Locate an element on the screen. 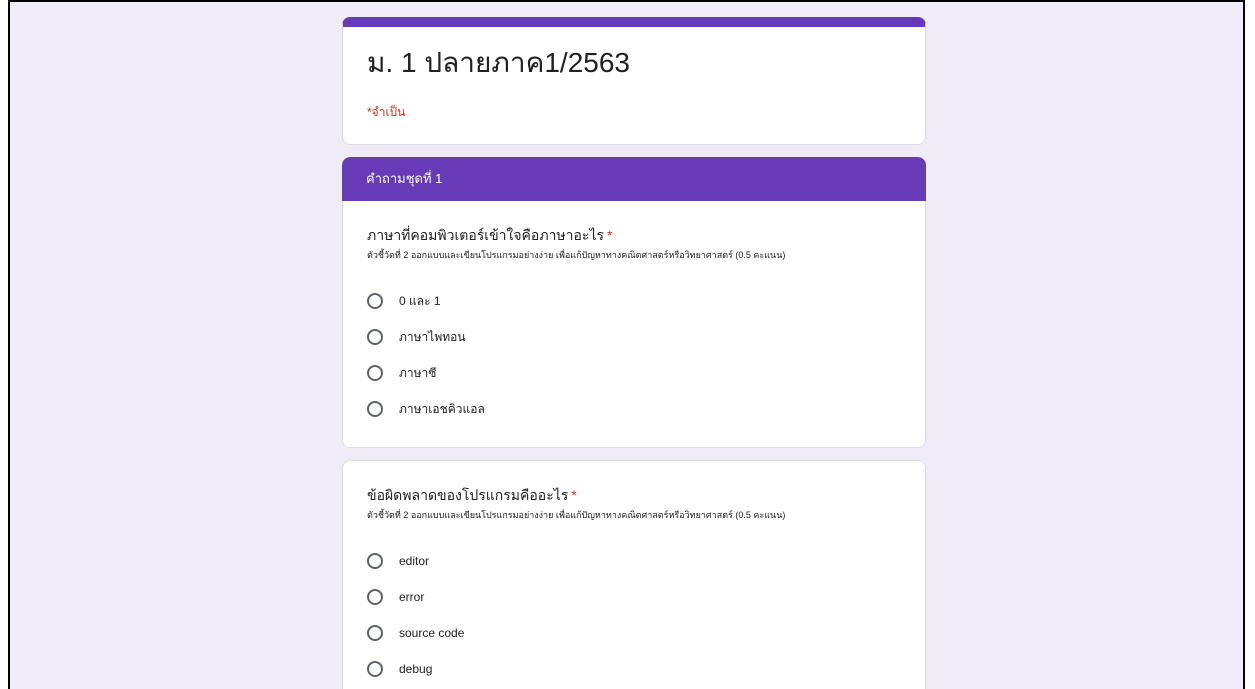 The height and width of the screenshot is (689, 1255). option-item: error is located at coordinates (634, 597).